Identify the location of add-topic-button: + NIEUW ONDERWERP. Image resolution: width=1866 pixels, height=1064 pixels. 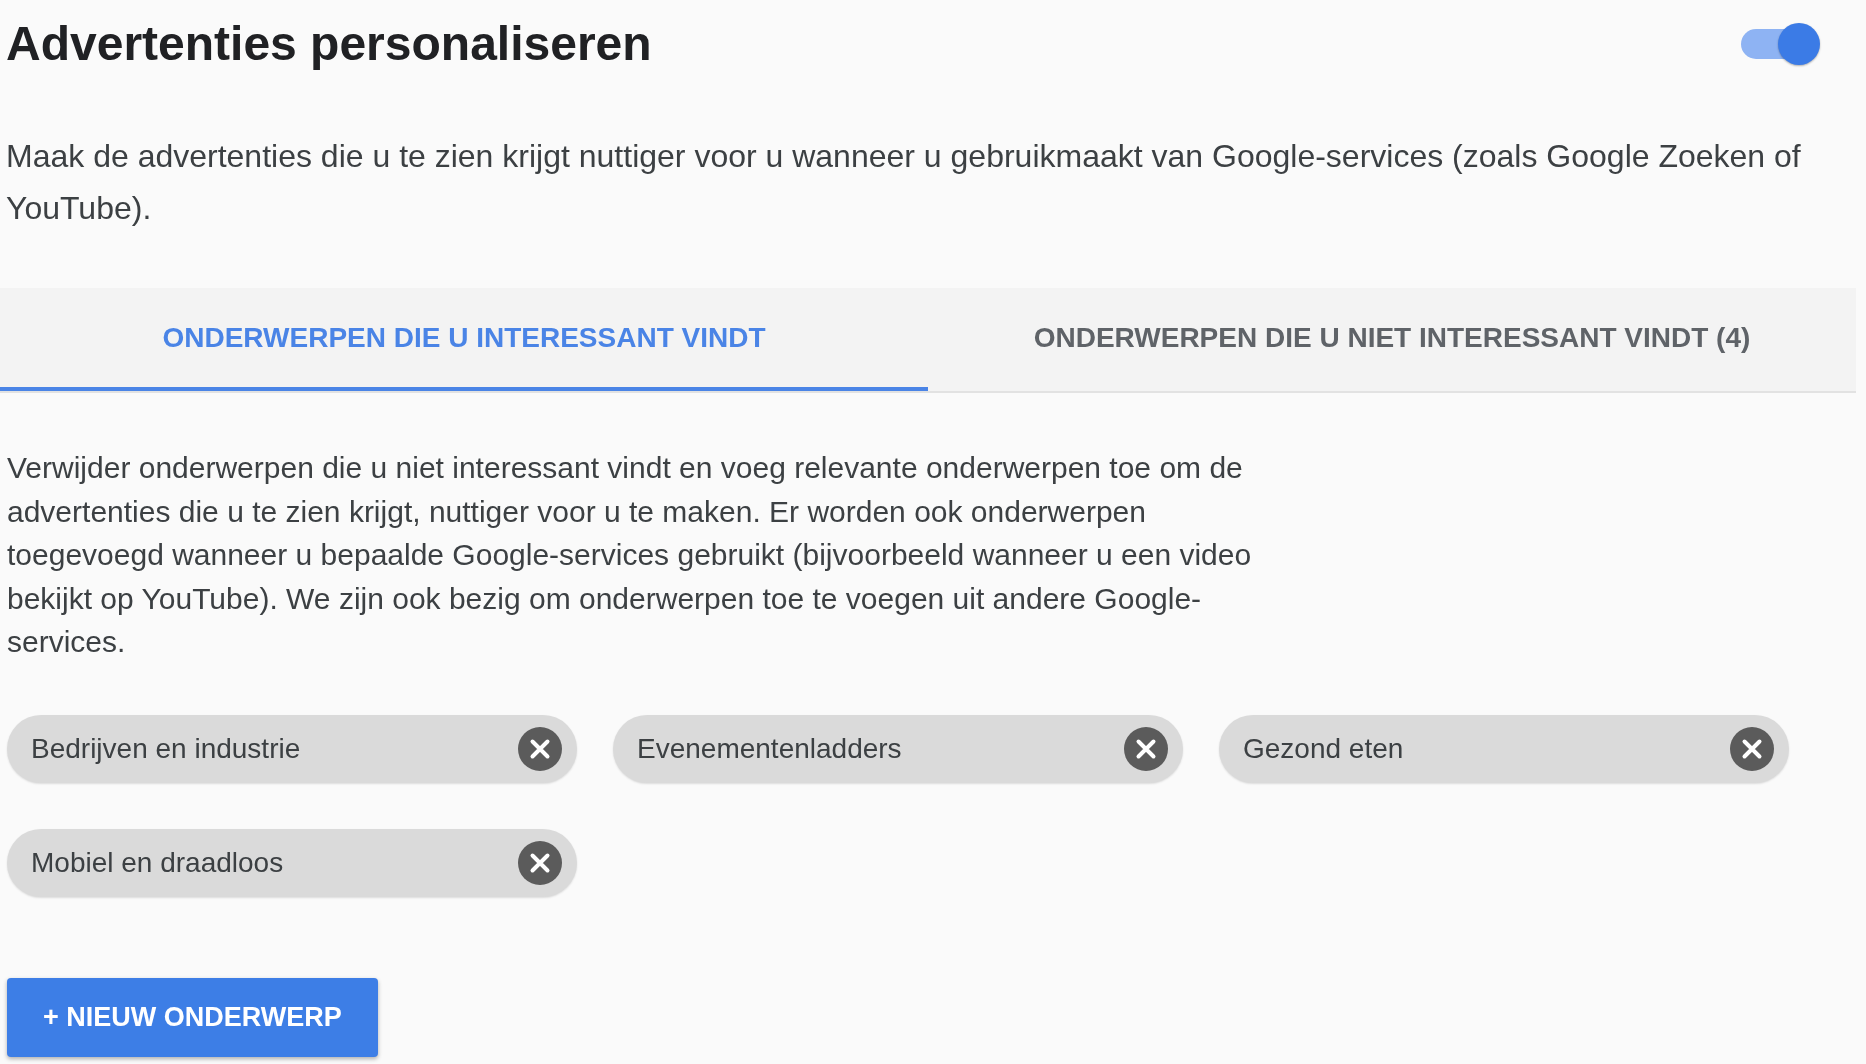
(192, 1017).